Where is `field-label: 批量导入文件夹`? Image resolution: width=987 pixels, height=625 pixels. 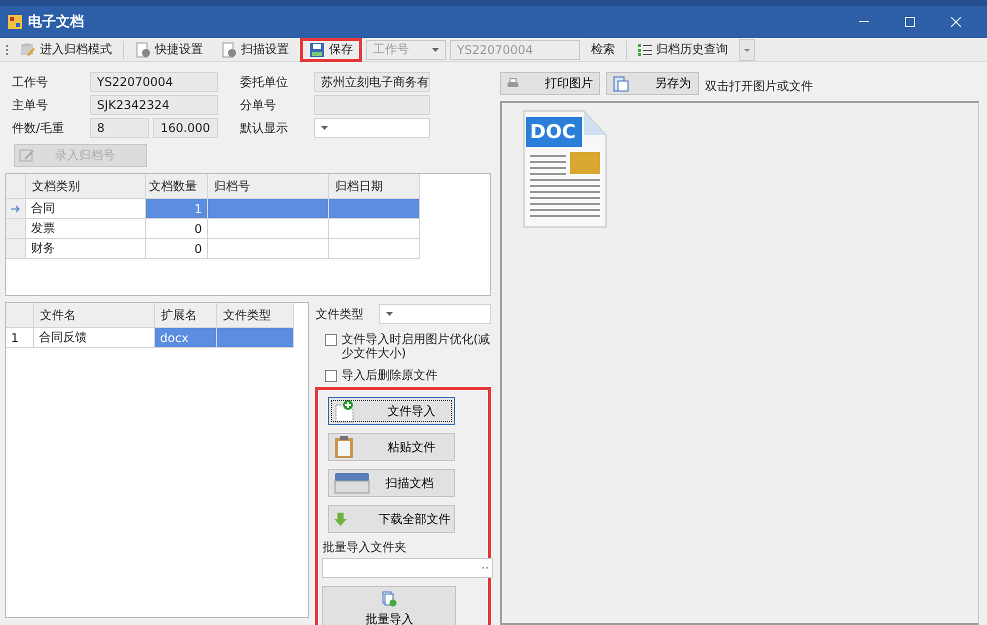
field-label: 批量导入文件夹 is located at coordinates (365, 547).